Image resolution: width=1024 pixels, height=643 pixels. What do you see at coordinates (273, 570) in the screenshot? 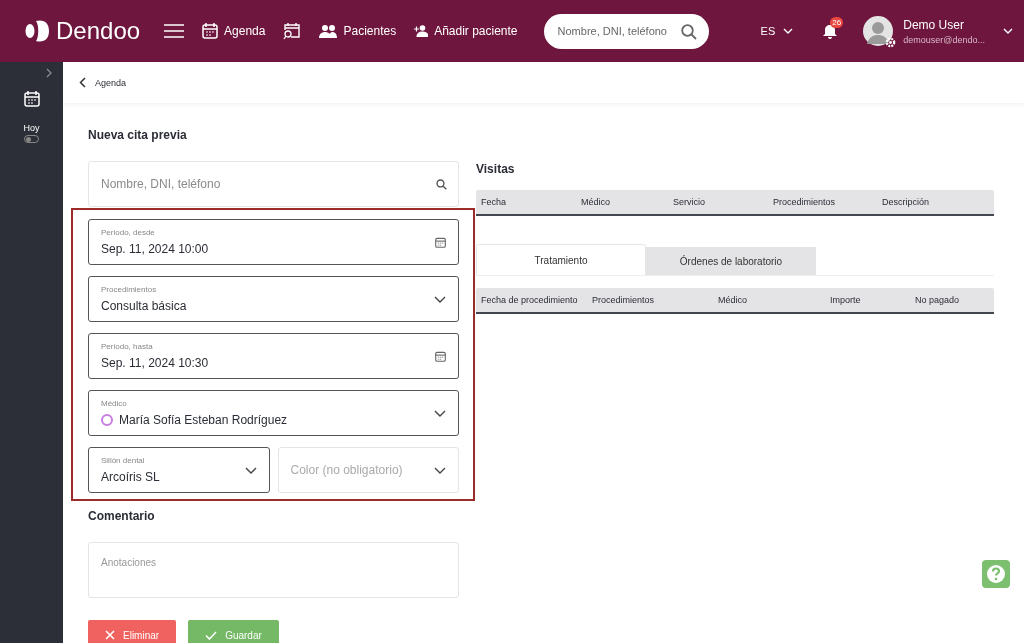
I see `comment-field: Anotaciones` at bounding box center [273, 570].